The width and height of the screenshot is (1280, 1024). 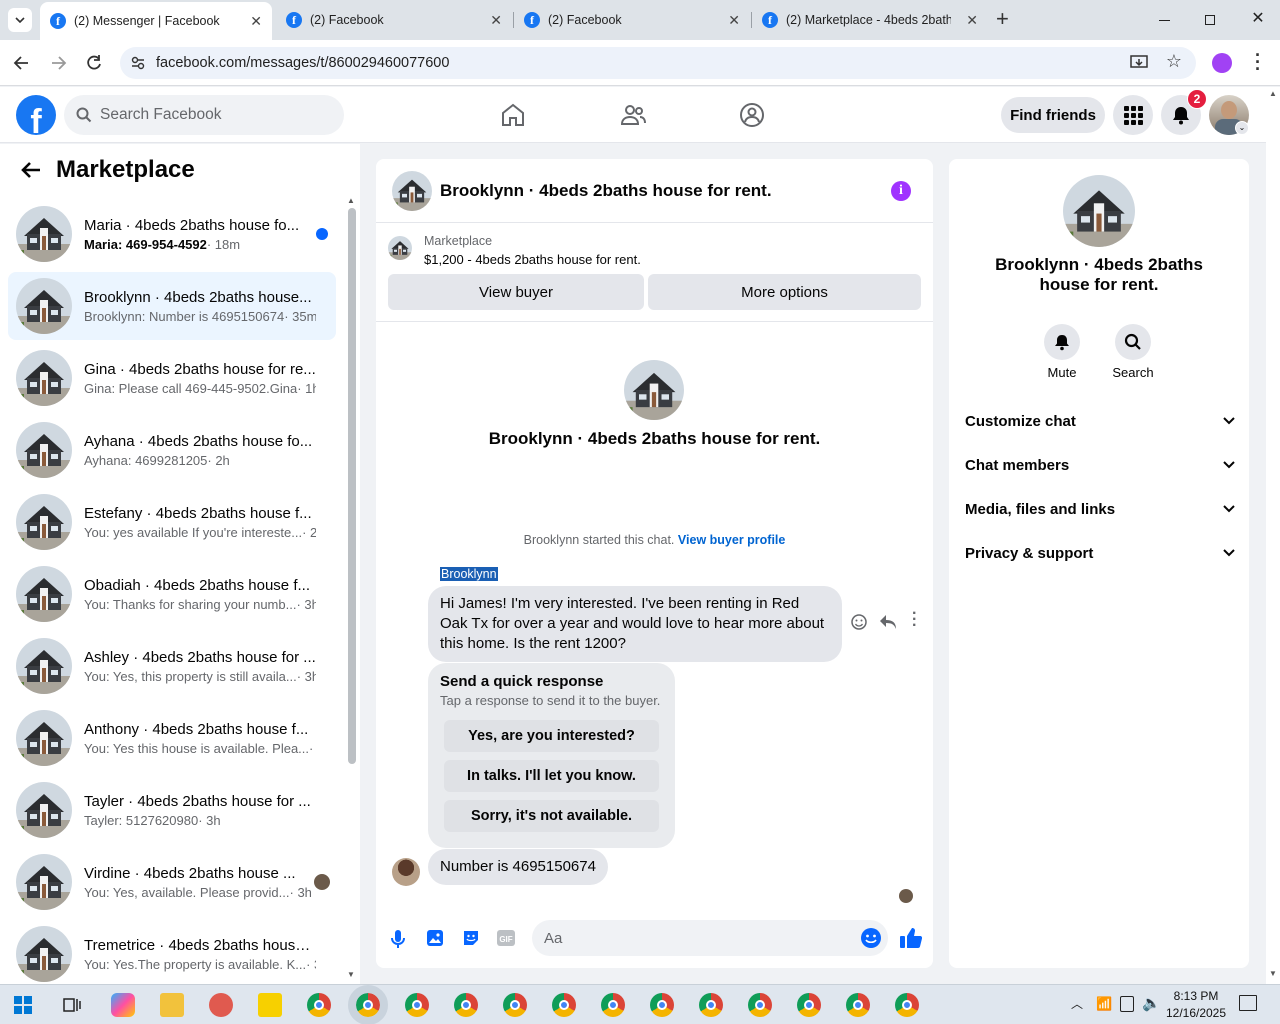 I want to click on copilot-taskbar-icon, so click(x=123, y=1005).